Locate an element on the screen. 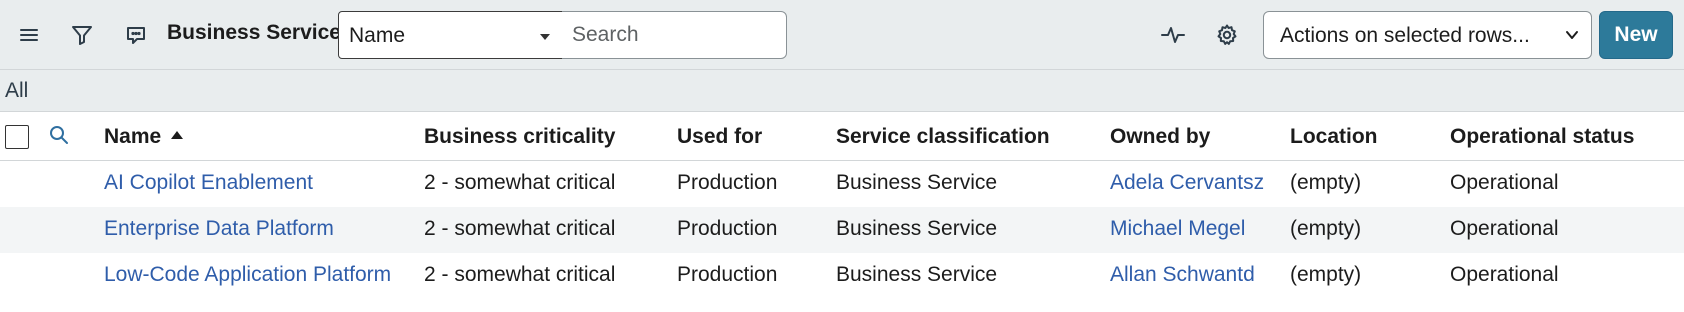 The image size is (1684, 312). gear-icon is located at coordinates (1227, 35).